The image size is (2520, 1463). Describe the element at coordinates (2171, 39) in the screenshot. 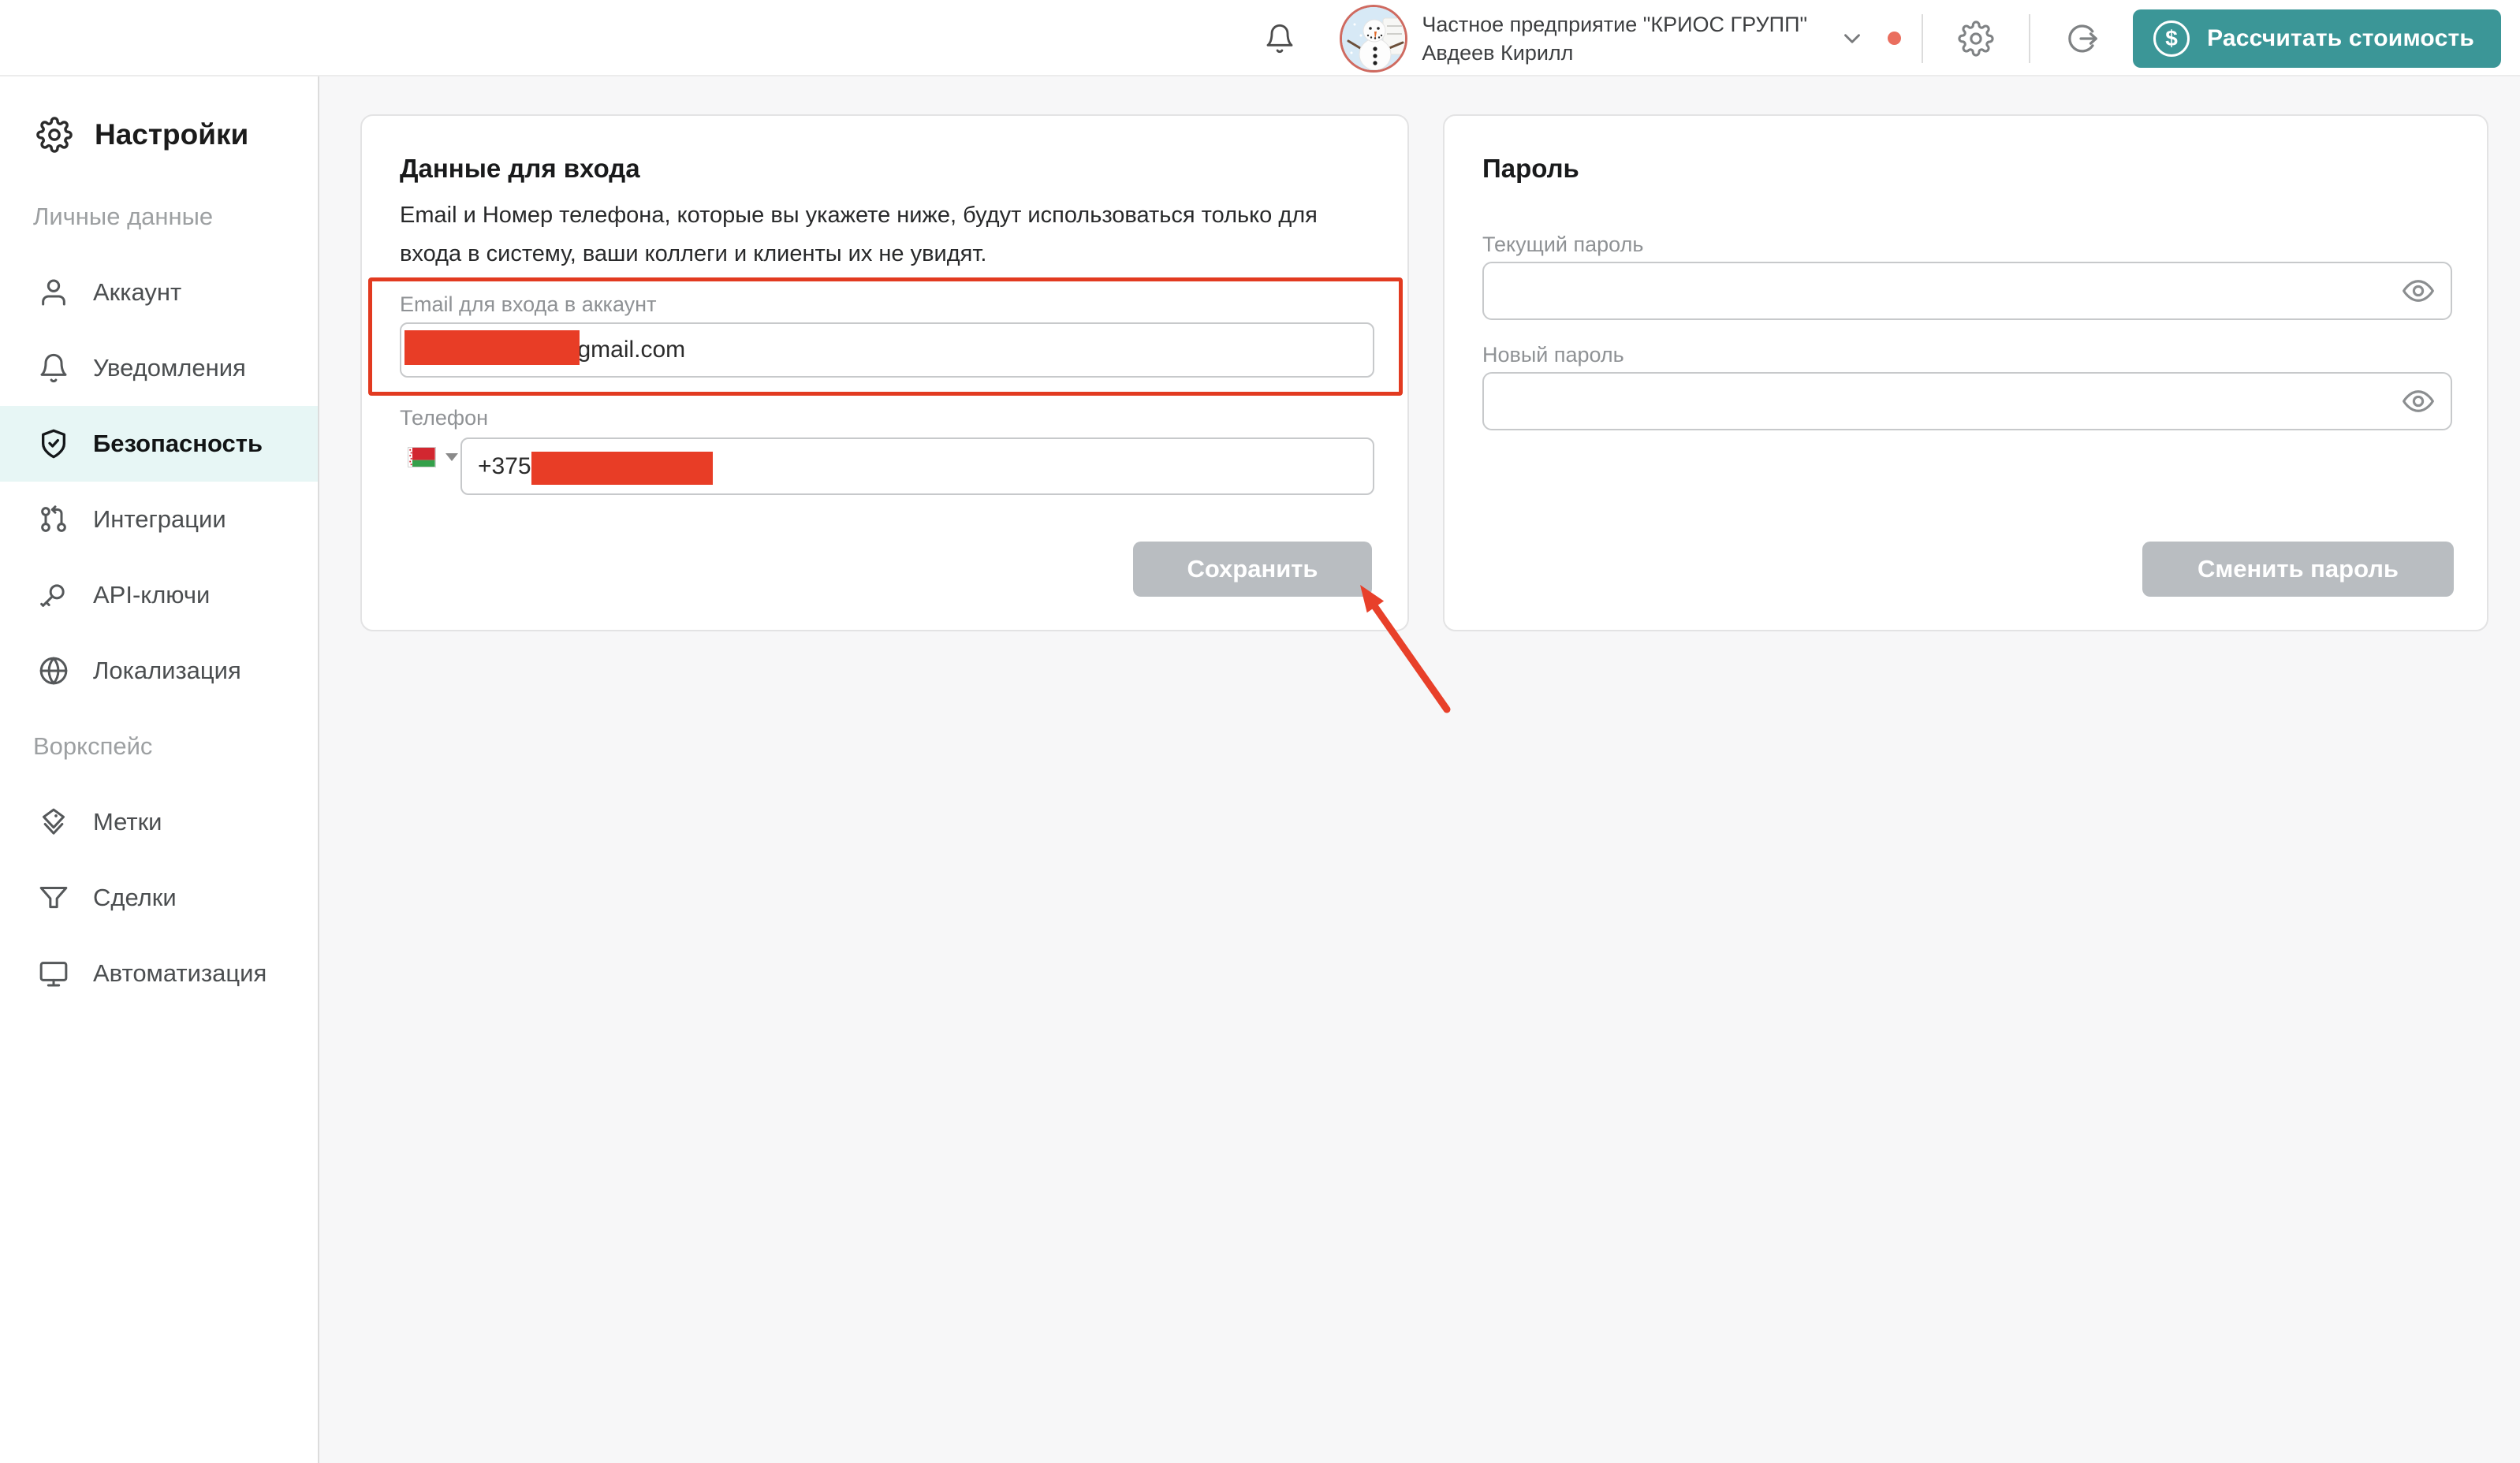

I see `circled-dollar-icon: $` at that location.